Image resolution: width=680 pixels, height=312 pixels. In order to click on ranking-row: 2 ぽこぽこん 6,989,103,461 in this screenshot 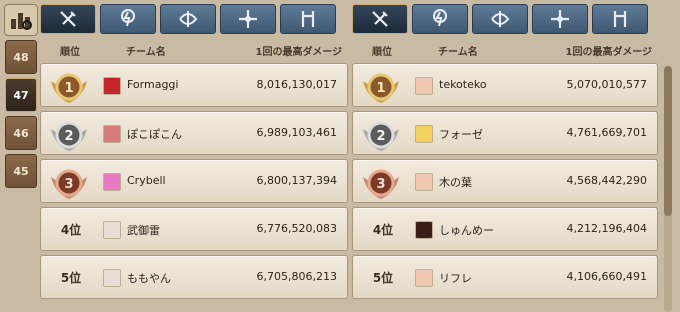, I will do `click(194, 133)`.